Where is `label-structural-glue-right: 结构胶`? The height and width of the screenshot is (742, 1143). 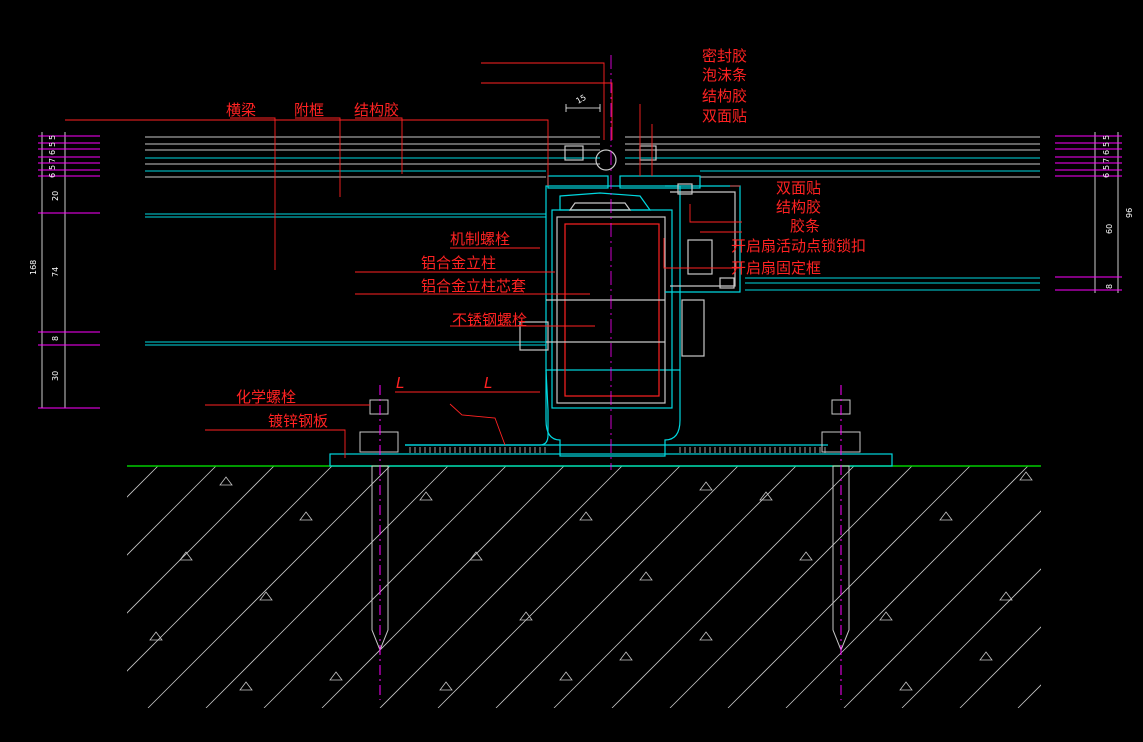 label-structural-glue-right: 结构胶 is located at coordinates (798, 207).